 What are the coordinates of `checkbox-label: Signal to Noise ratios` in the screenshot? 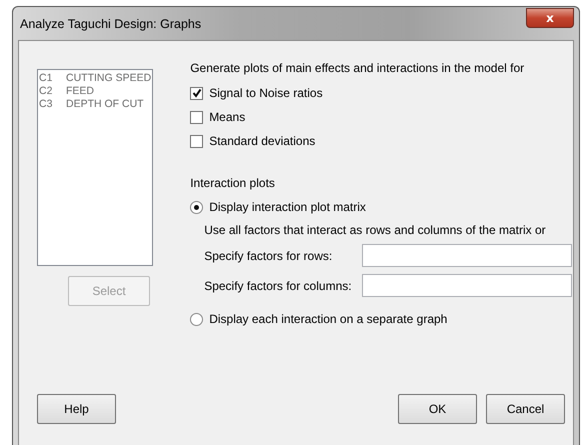 It's located at (266, 93).